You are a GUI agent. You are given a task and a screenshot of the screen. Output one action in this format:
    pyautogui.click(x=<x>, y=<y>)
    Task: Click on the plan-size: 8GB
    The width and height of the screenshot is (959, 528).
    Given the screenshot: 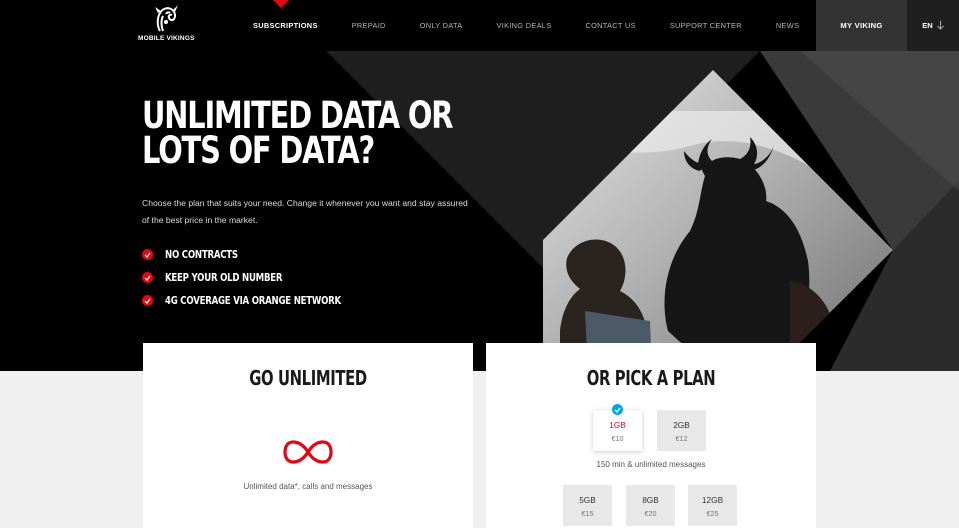 What is the action you would take?
    pyautogui.click(x=650, y=500)
    